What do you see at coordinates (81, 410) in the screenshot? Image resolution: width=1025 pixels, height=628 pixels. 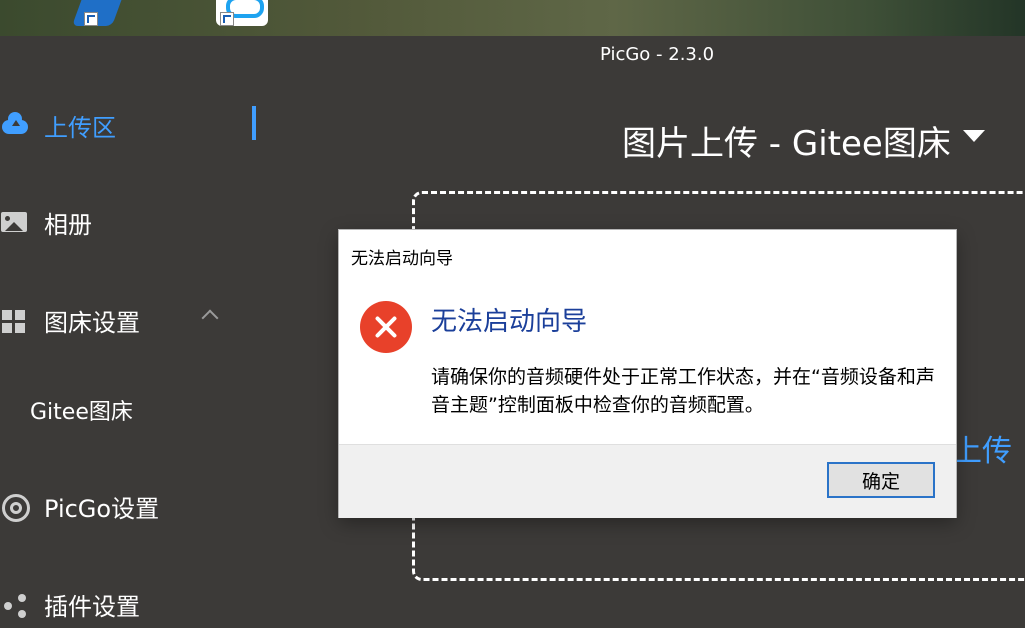 I see `sidebar-subitem-gitee: Gitee图床` at bounding box center [81, 410].